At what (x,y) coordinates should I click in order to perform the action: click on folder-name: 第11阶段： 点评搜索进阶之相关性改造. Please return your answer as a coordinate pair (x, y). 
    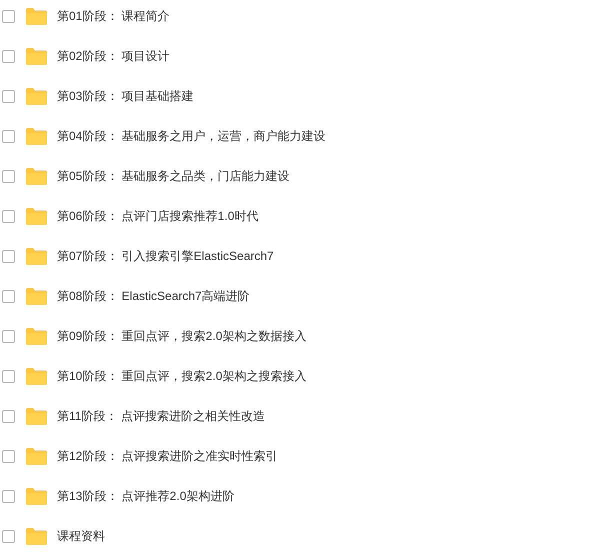
    Looking at the image, I should click on (161, 416).